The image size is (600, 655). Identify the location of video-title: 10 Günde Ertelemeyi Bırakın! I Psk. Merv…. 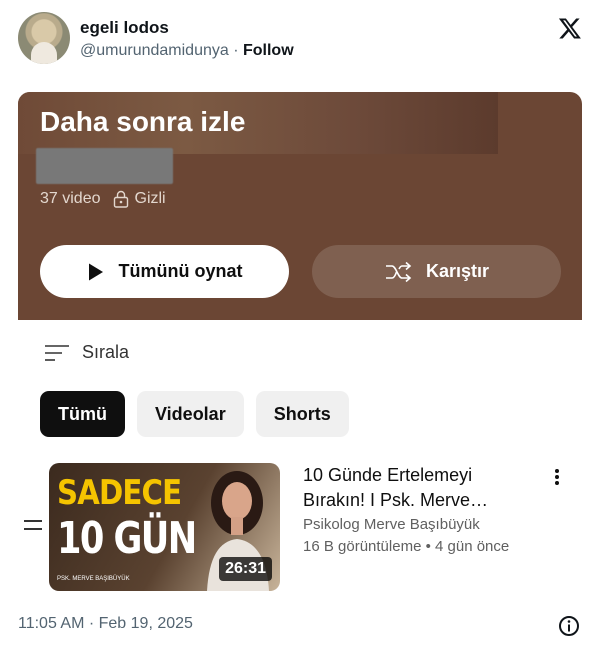
(419, 488).